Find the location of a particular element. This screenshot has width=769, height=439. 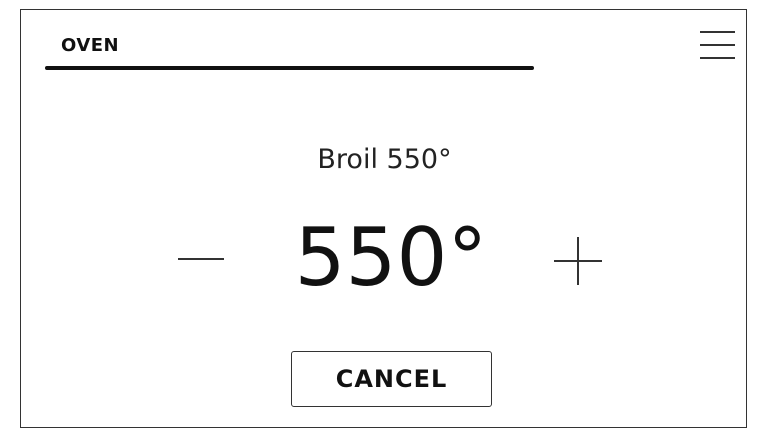

cook-mode-label: Broil 550° is located at coordinates (384, 159).